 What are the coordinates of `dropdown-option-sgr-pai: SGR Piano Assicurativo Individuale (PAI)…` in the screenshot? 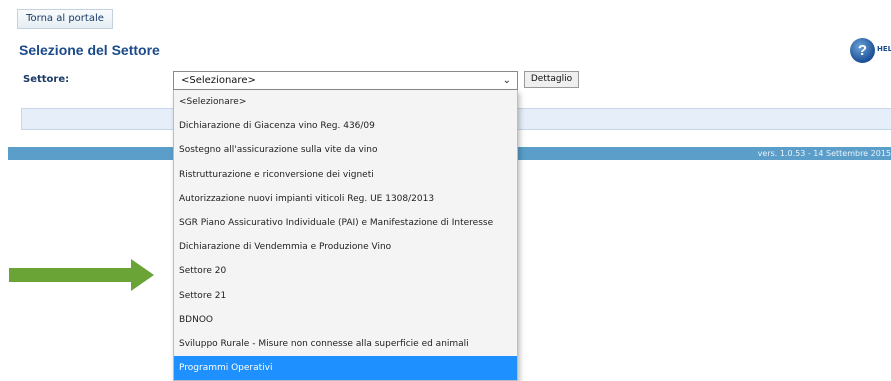 It's located at (345, 223).